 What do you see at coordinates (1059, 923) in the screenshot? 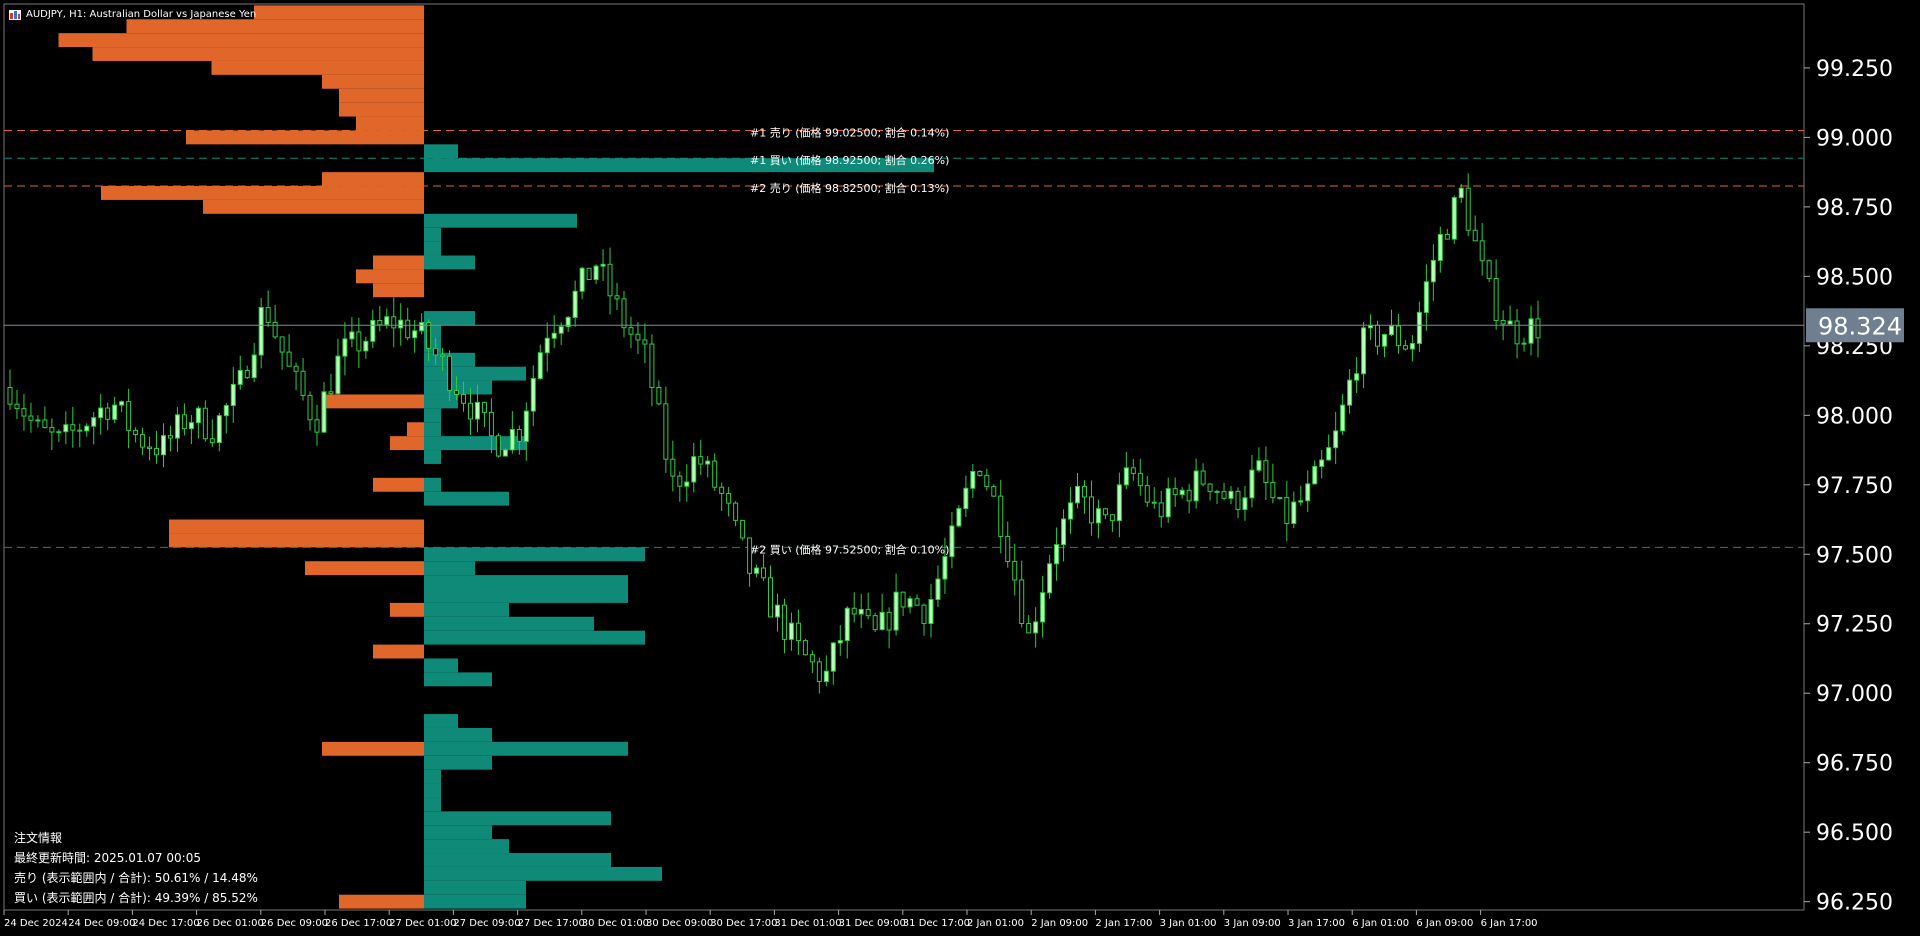
I see `x-tick-label: 2 Jan 09:00` at bounding box center [1059, 923].